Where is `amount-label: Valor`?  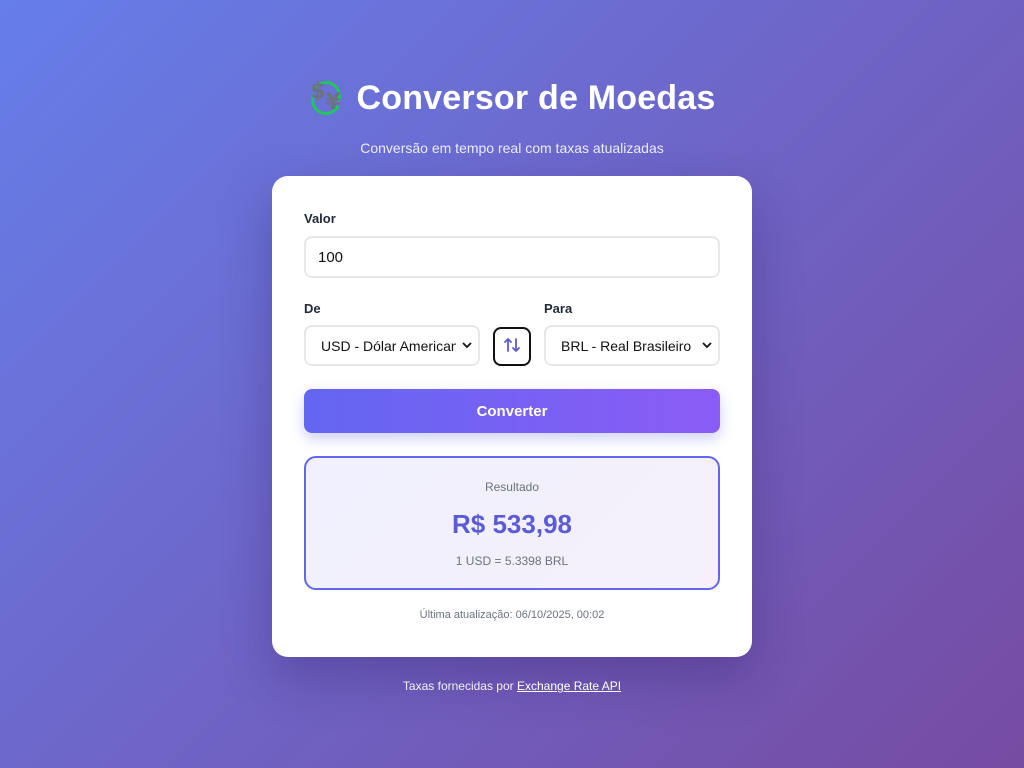 amount-label: Valor is located at coordinates (320, 218).